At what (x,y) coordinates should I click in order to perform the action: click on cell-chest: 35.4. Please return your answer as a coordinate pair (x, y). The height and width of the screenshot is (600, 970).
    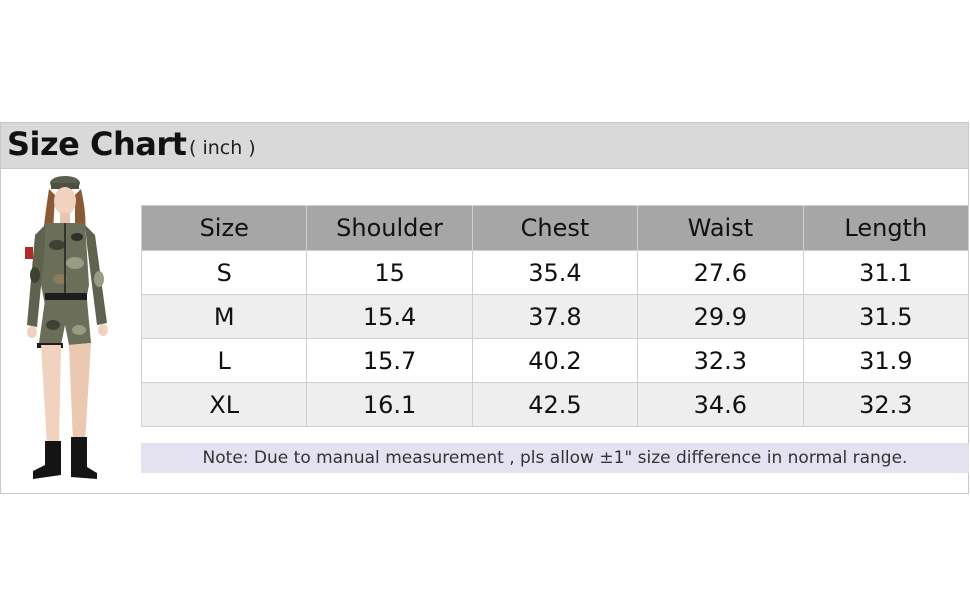
    Looking at the image, I should click on (555, 272).